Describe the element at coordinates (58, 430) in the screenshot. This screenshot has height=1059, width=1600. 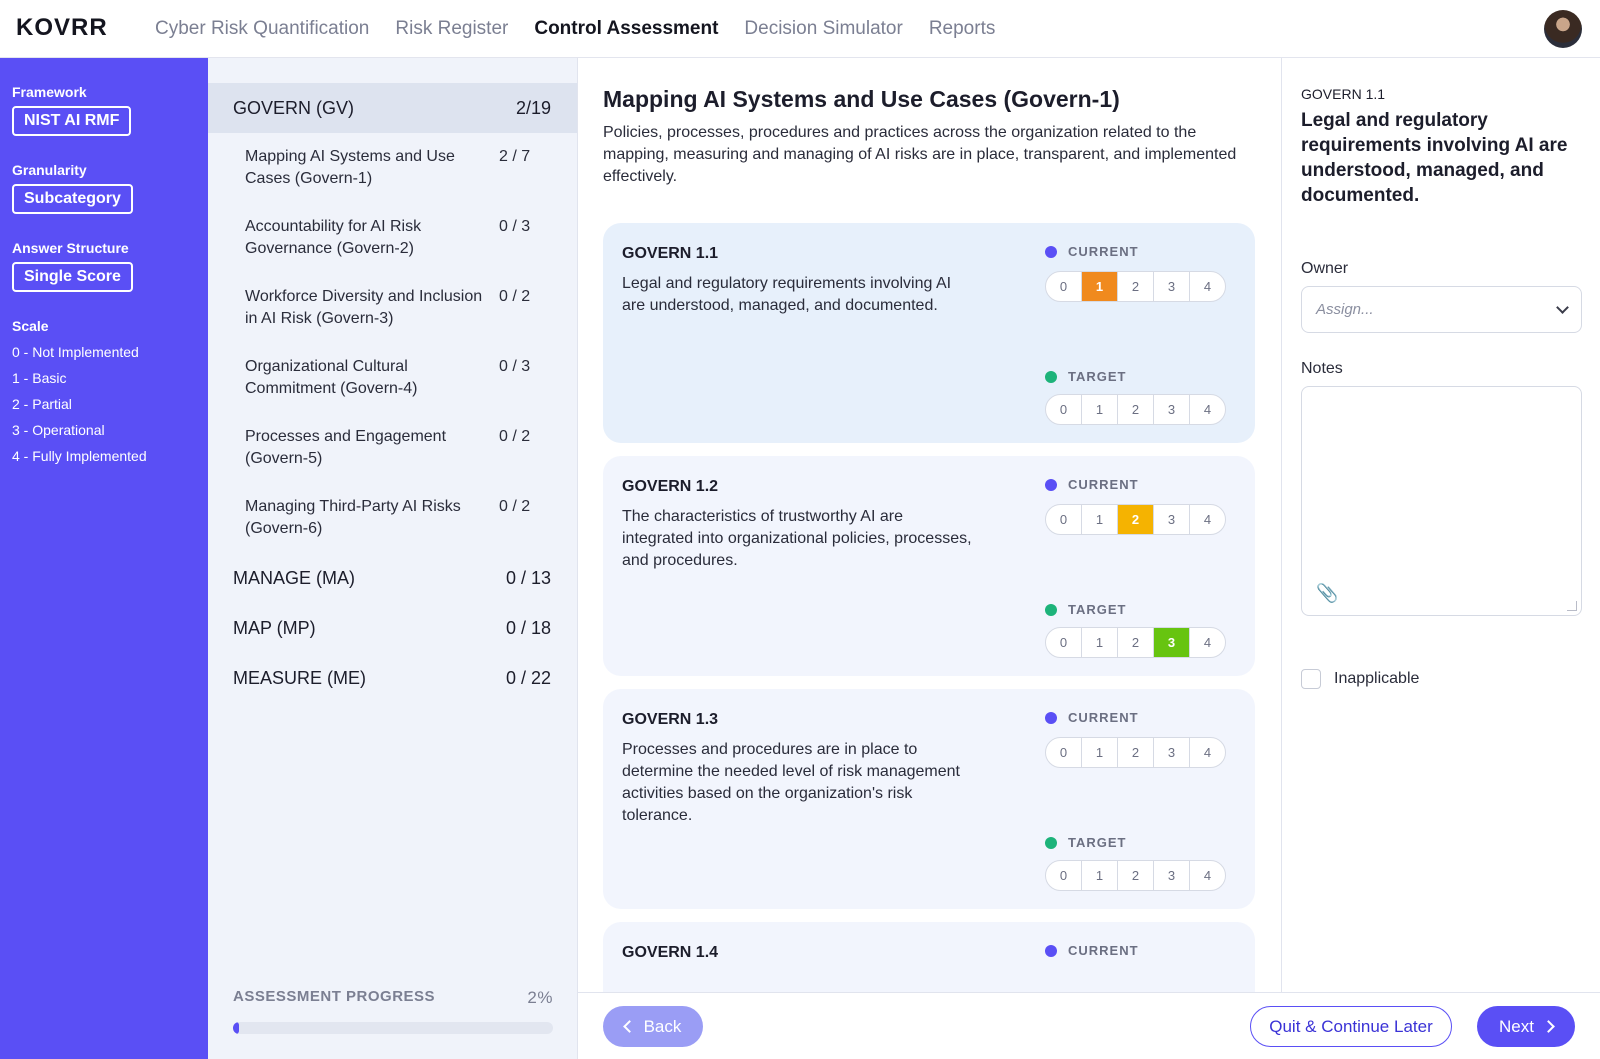
I see `scale-item-3: 3 - Operational` at that location.